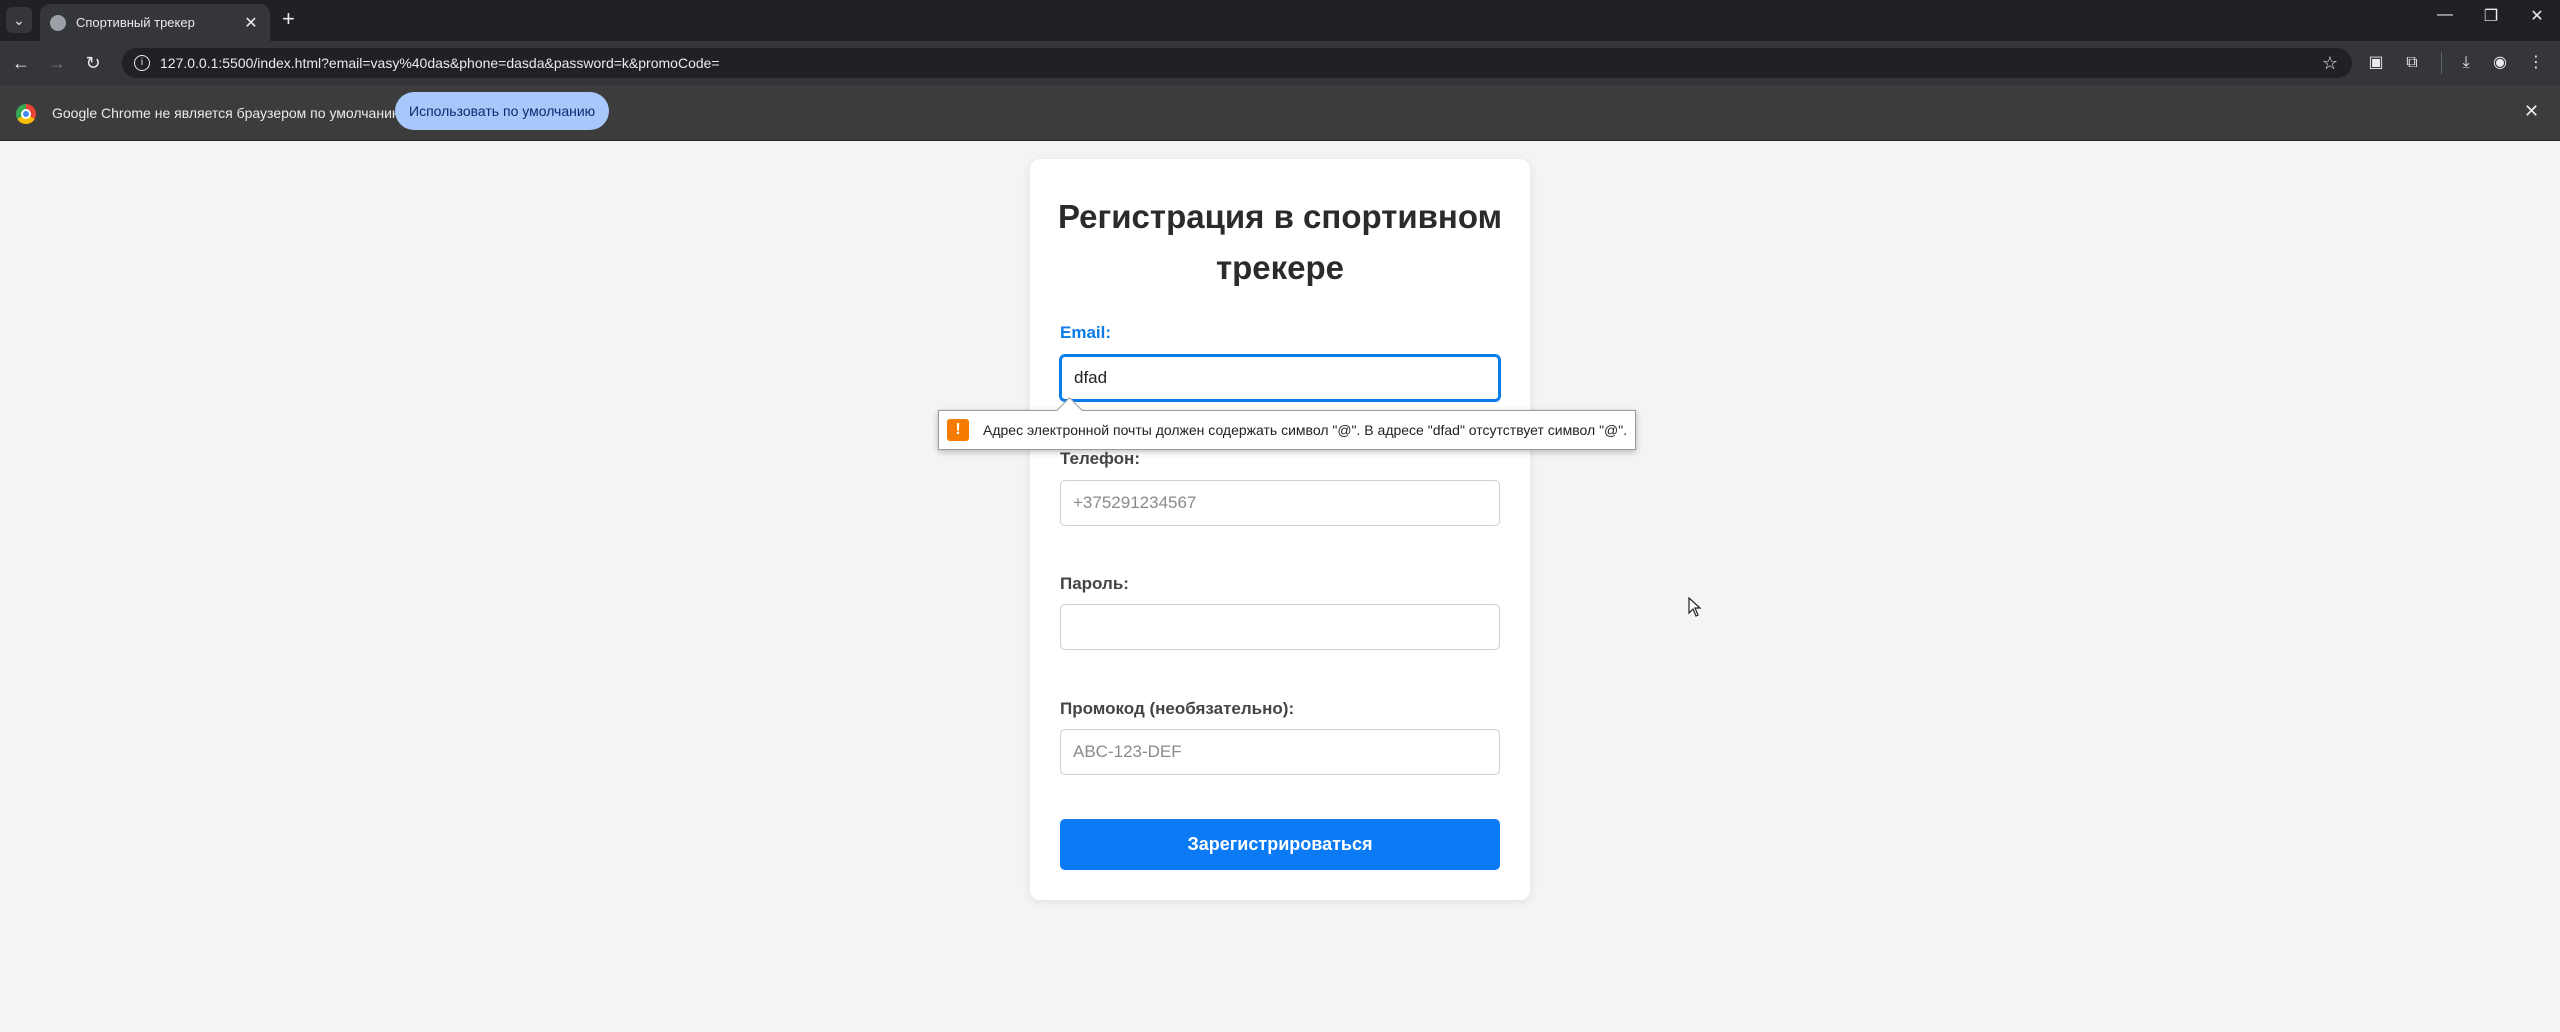  What do you see at coordinates (2537, 16) in the screenshot?
I see `close-window-icon: ✕` at bounding box center [2537, 16].